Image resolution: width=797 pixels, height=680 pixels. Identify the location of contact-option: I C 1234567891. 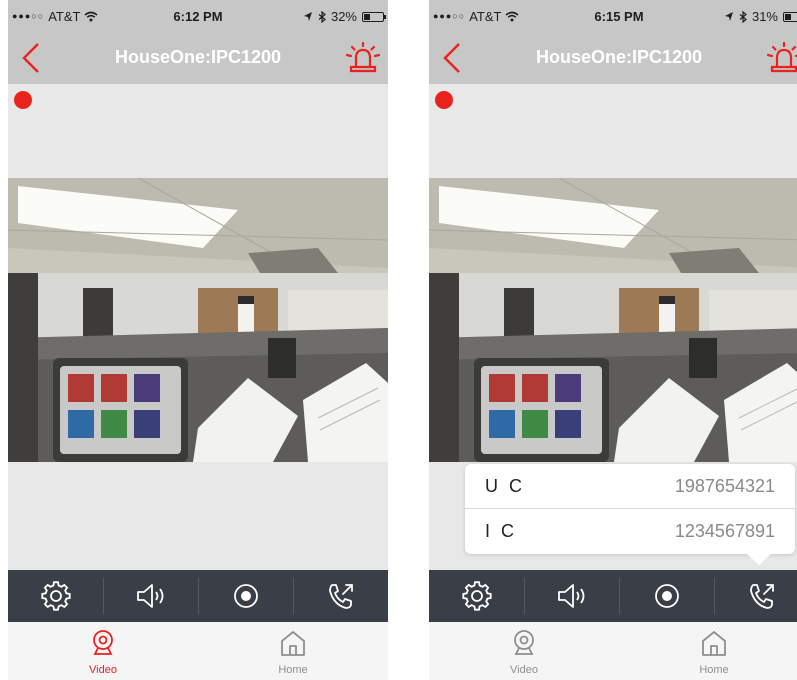
(630, 531).